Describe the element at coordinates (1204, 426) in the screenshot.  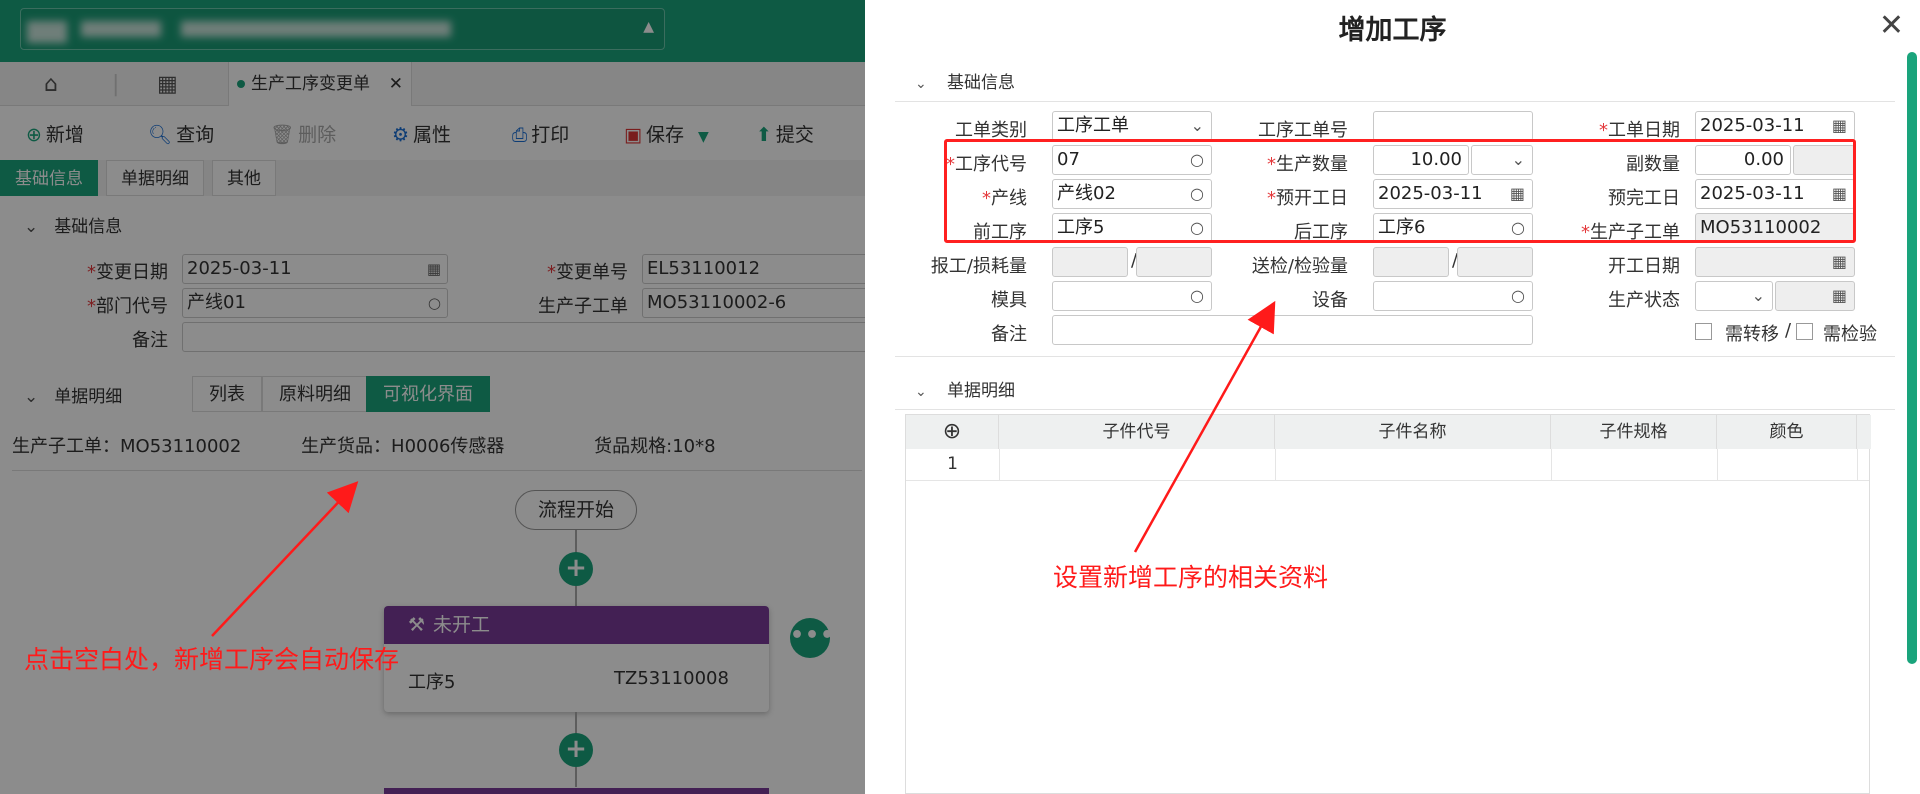
I see `arrow-right` at that location.